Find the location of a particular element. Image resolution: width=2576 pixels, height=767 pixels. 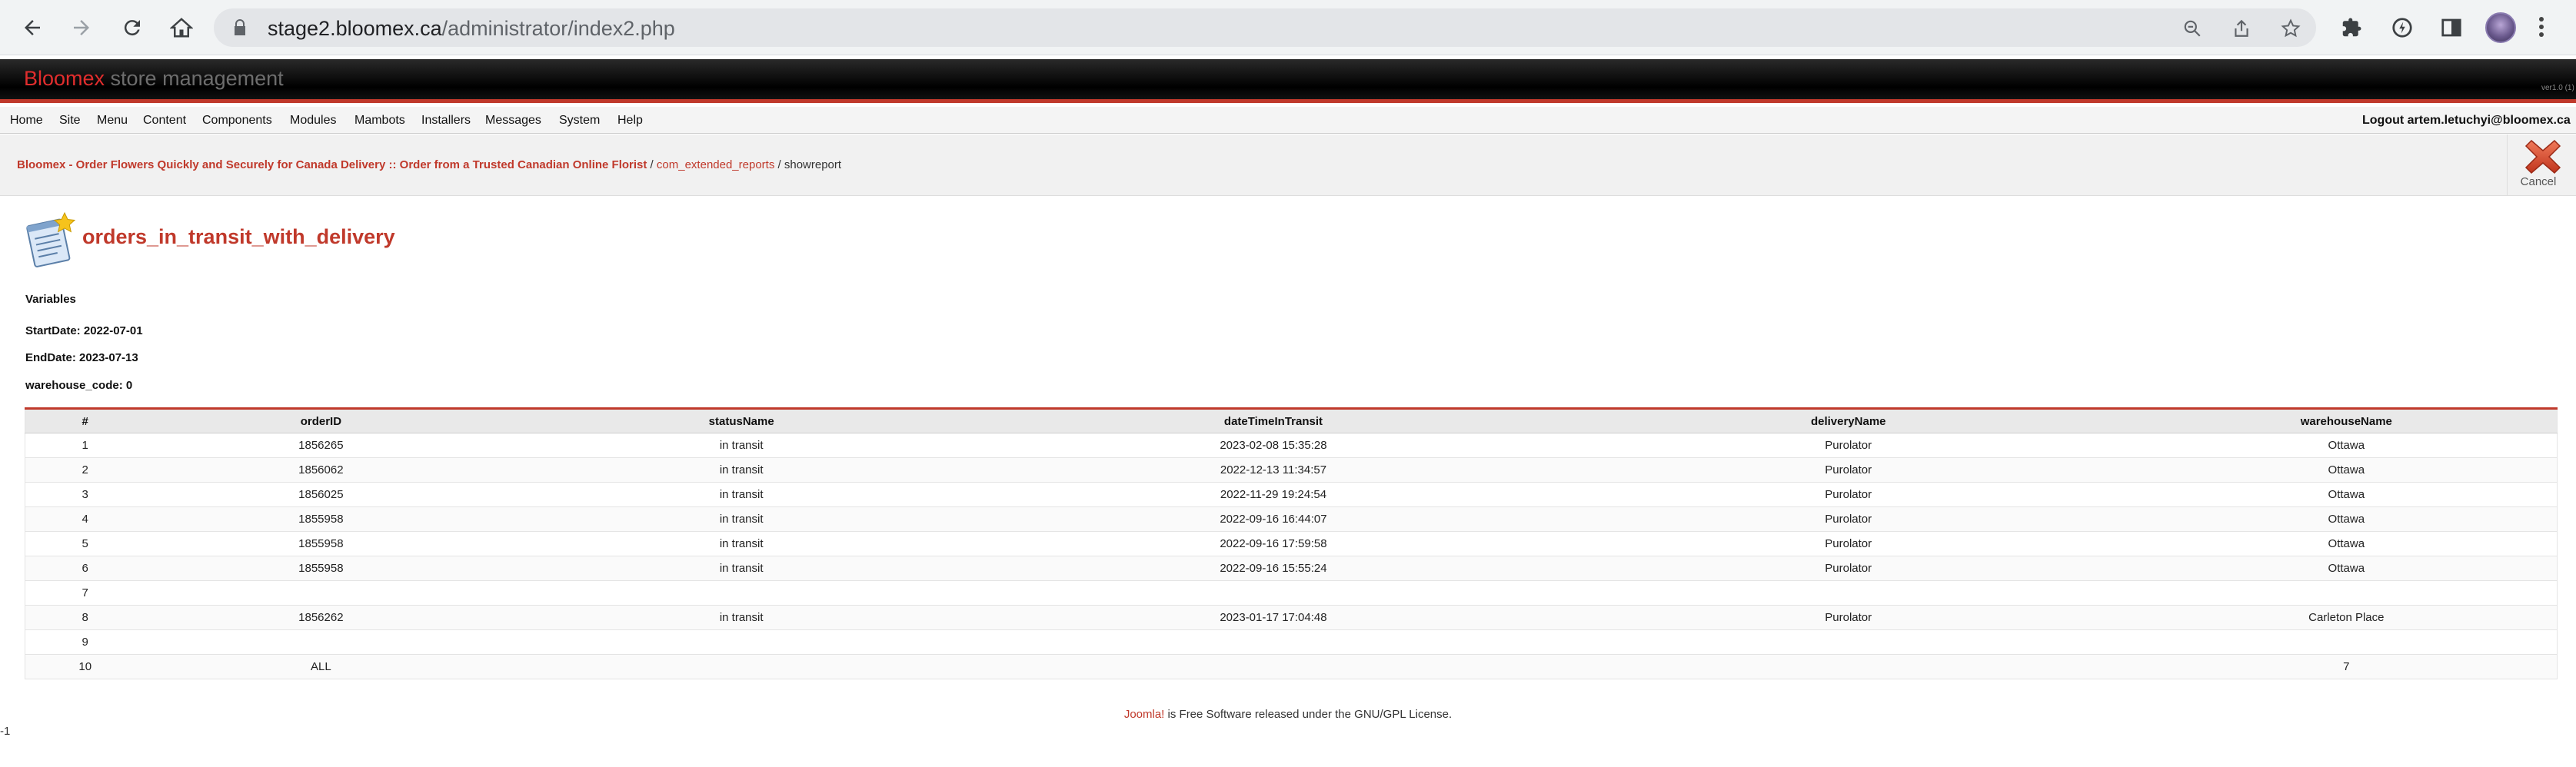

cell-date-time: 2023-01-17 17:04:48 is located at coordinates (1273, 618).